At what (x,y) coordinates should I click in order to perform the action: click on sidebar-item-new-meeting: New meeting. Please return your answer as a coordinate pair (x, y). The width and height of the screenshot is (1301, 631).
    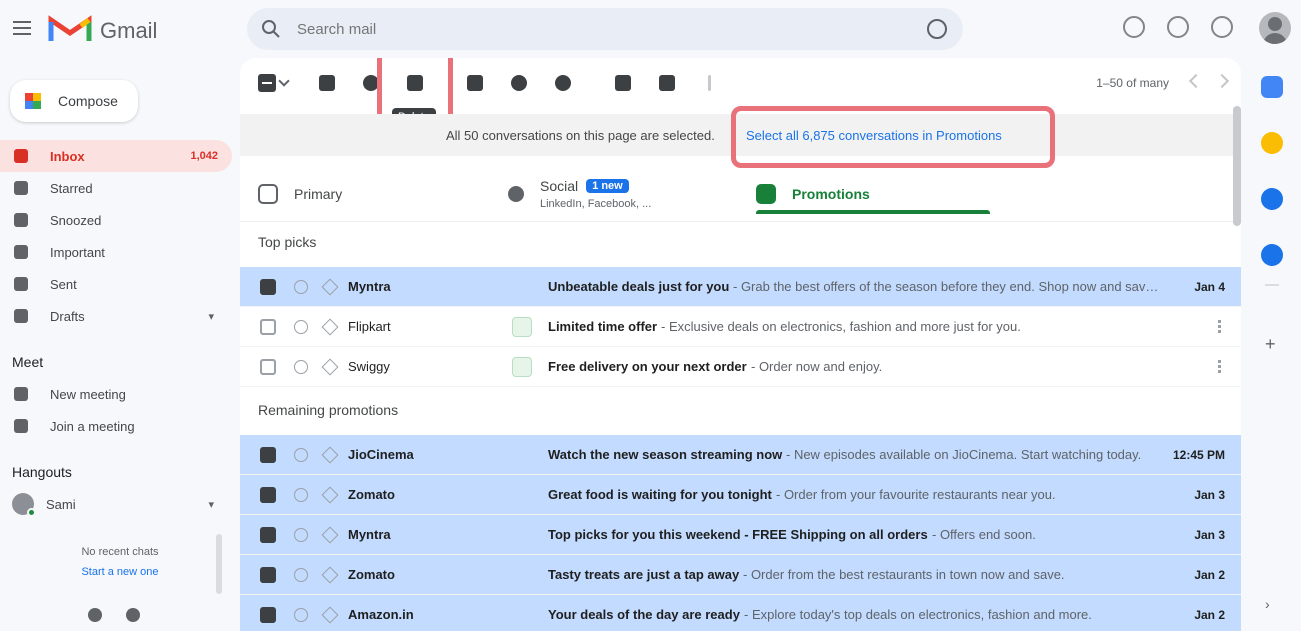
    Looking at the image, I should click on (116, 394).